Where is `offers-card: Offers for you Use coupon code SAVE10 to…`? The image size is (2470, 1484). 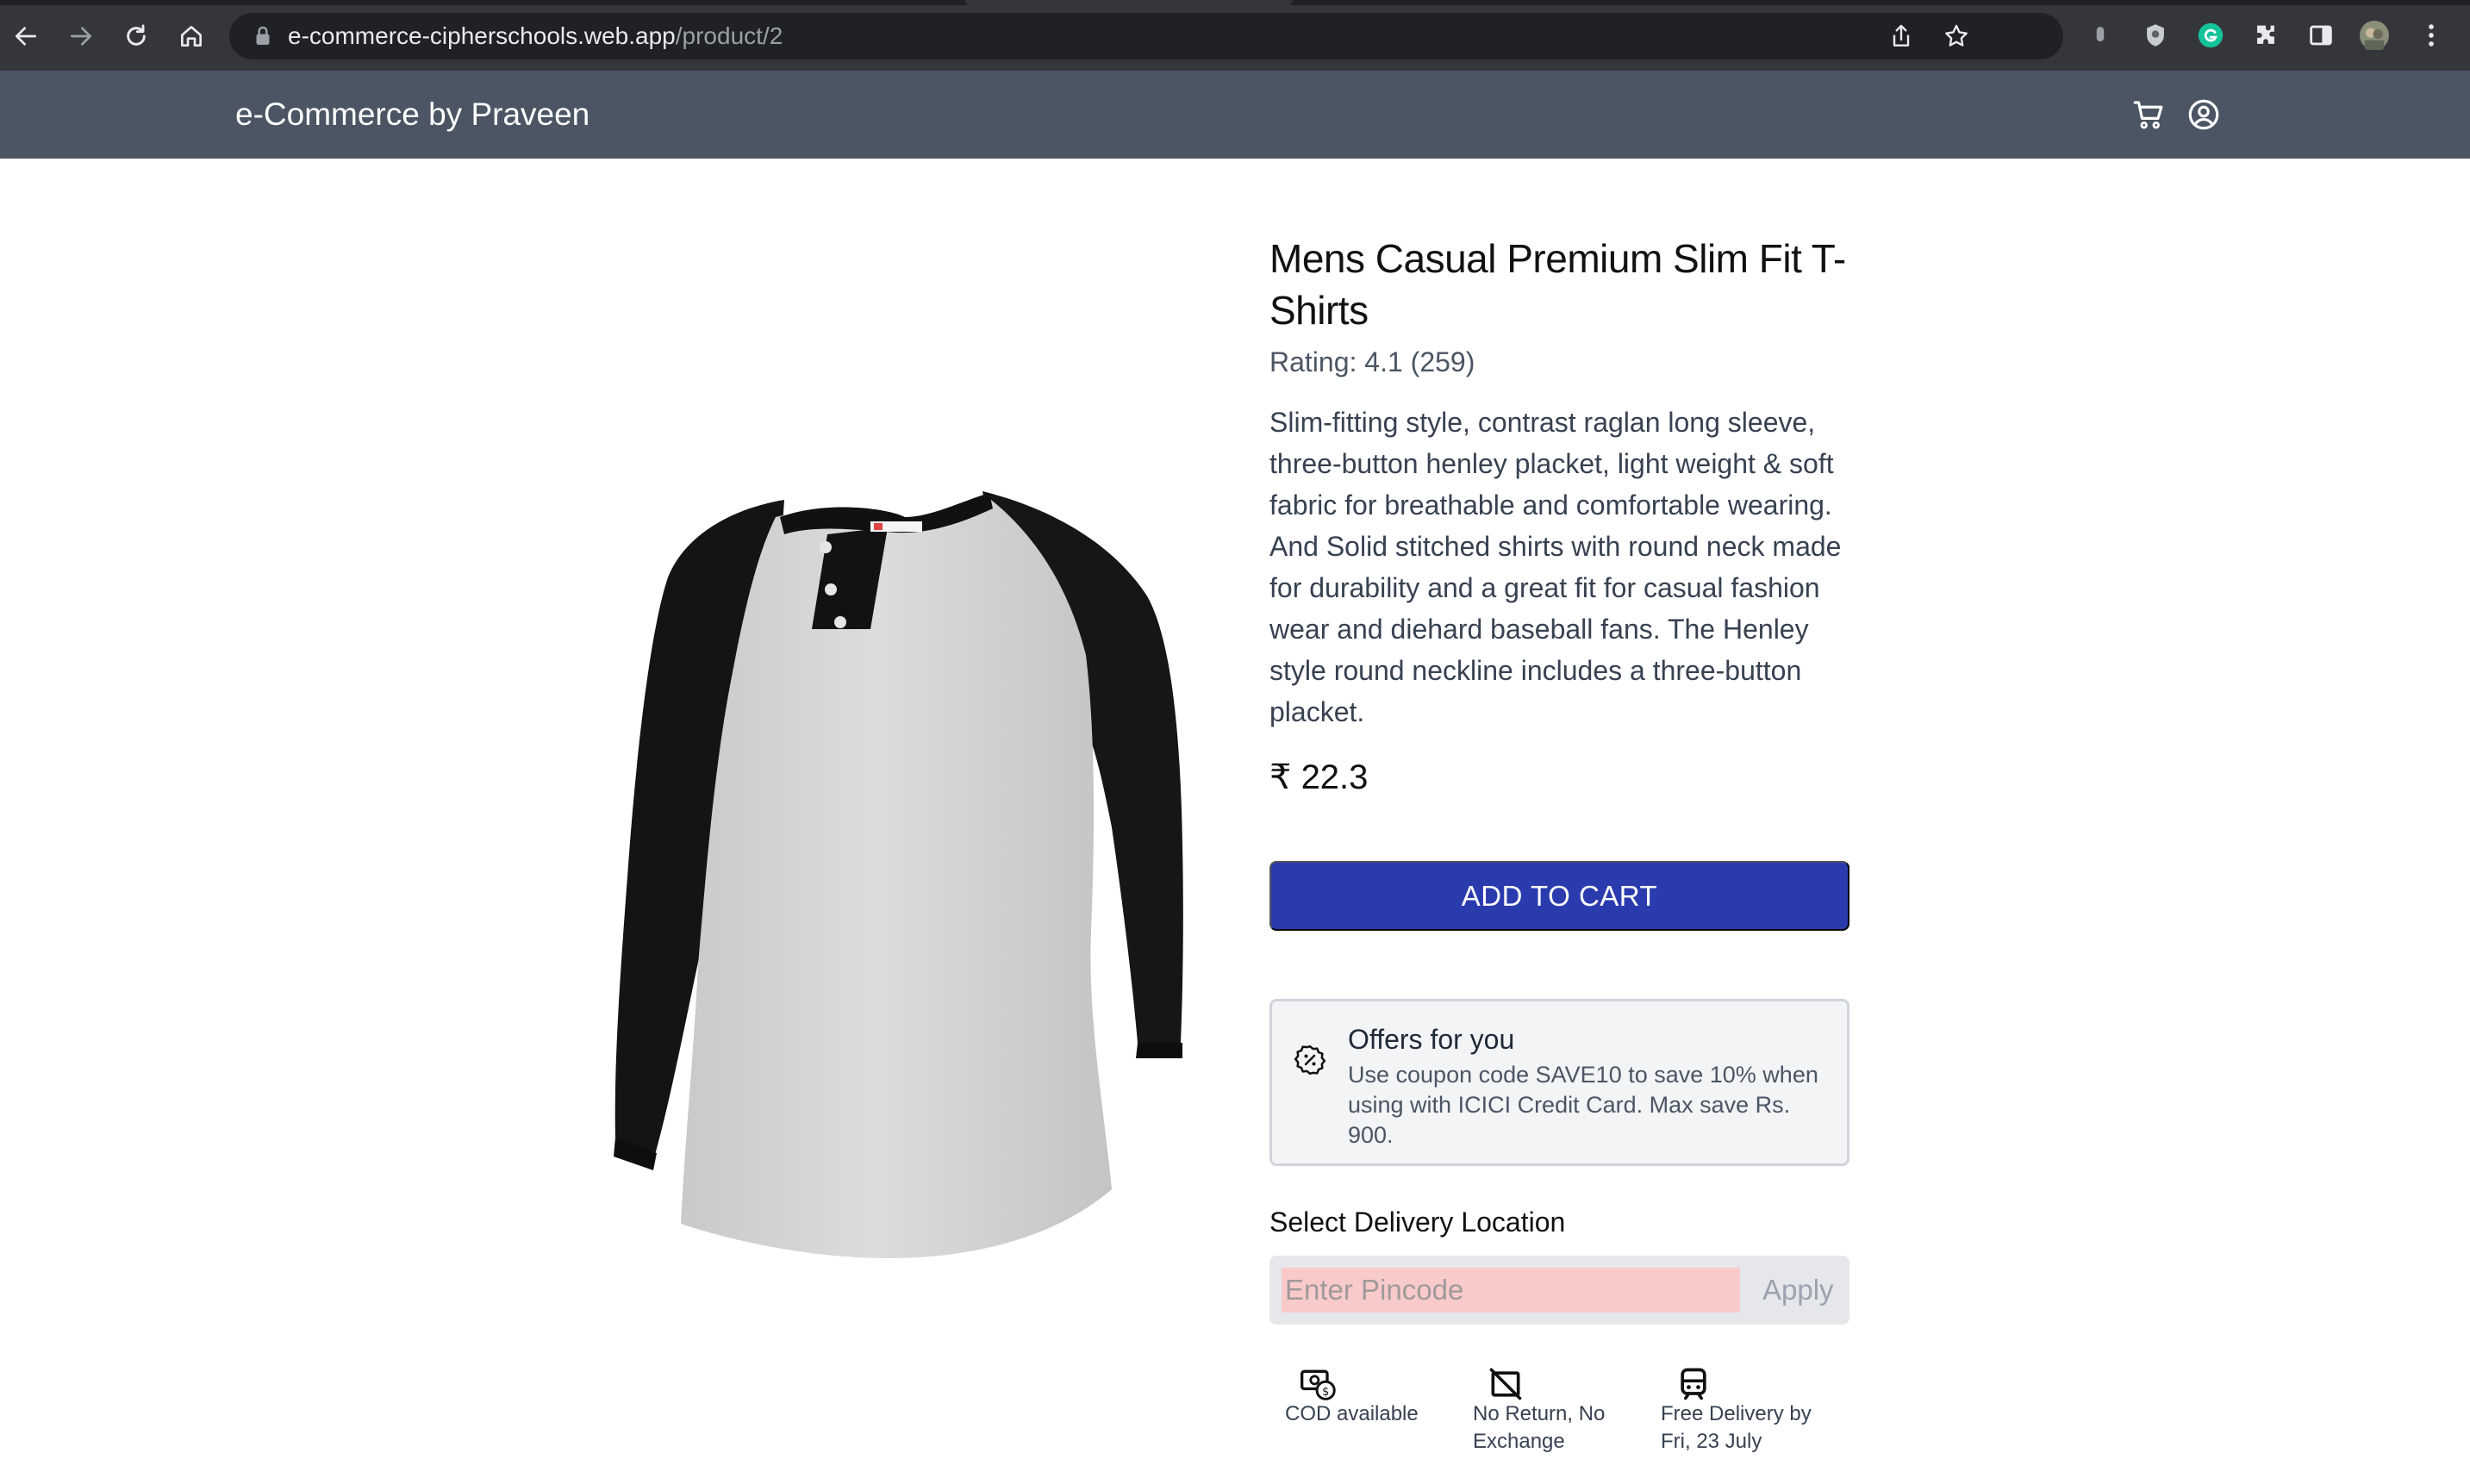 offers-card: Offers for you Use coupon code SAVE10 to… is located at coordinates (1559, 1082).